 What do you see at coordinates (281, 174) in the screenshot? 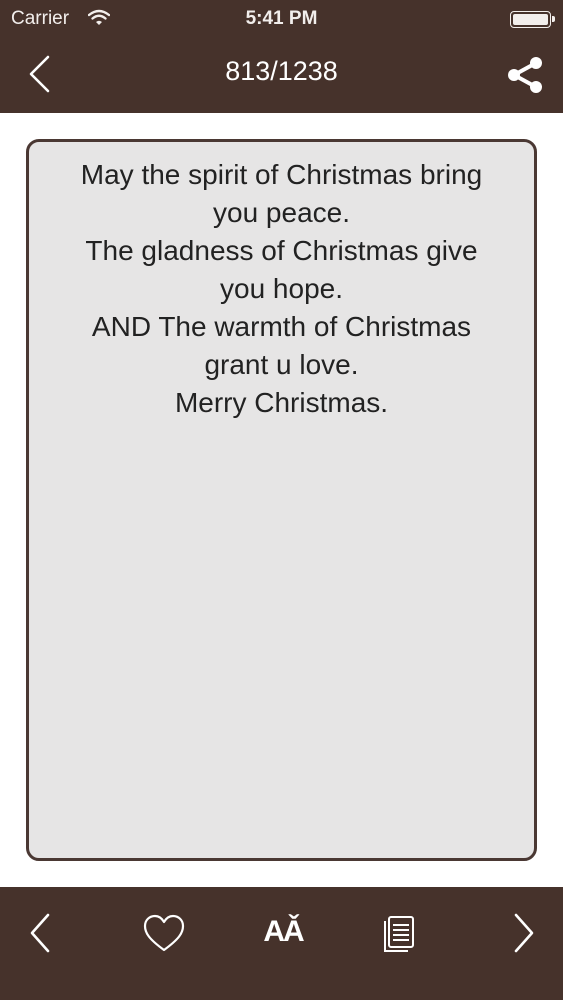
I see `message-line: May the spirit of Christmas bring` at bounding box center [281, 174].